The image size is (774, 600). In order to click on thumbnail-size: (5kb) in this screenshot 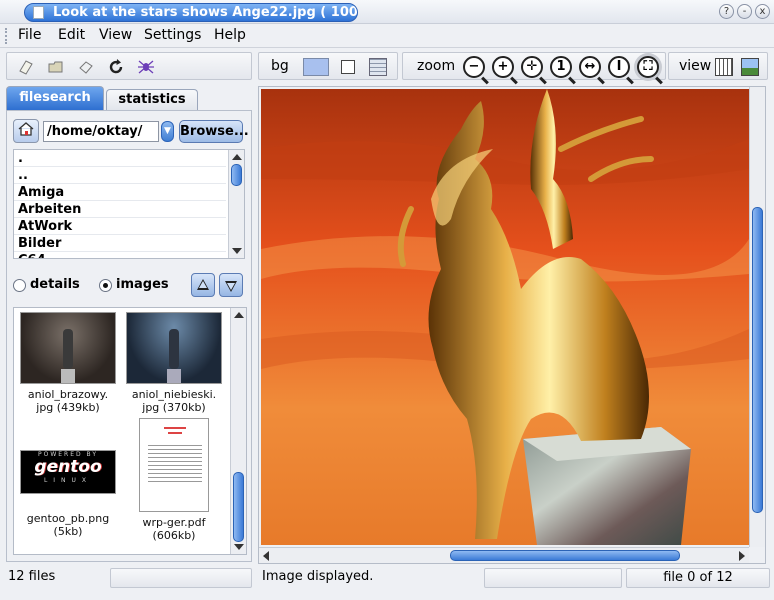, I will do `click(68, 531)`.